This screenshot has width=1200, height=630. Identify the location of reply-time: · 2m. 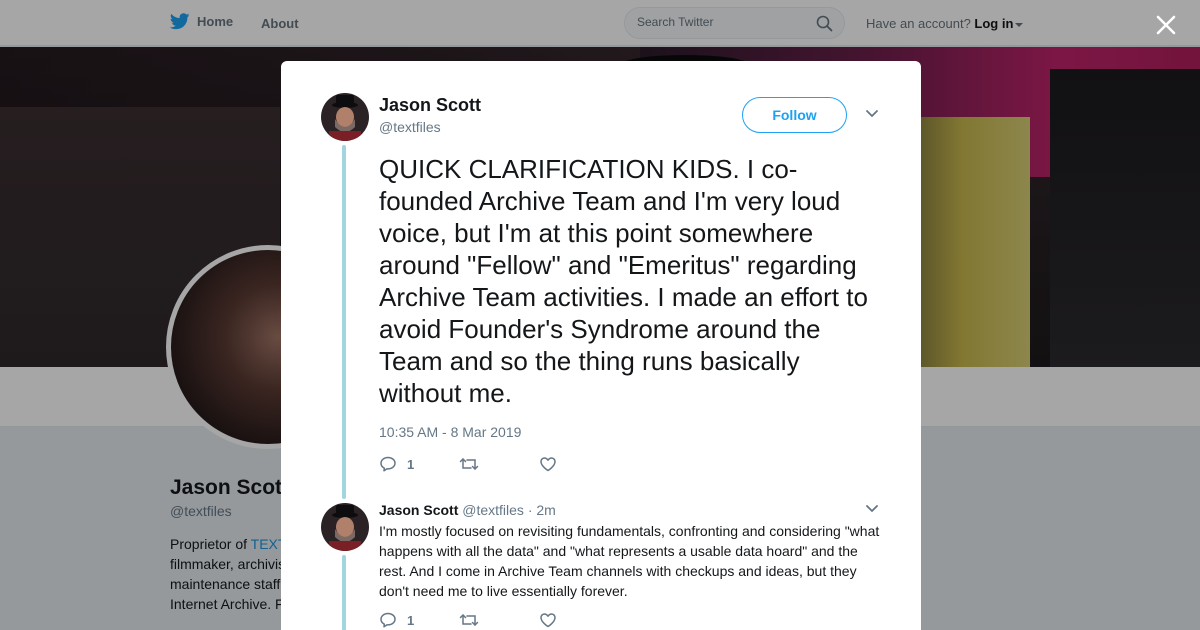
(542, 510).